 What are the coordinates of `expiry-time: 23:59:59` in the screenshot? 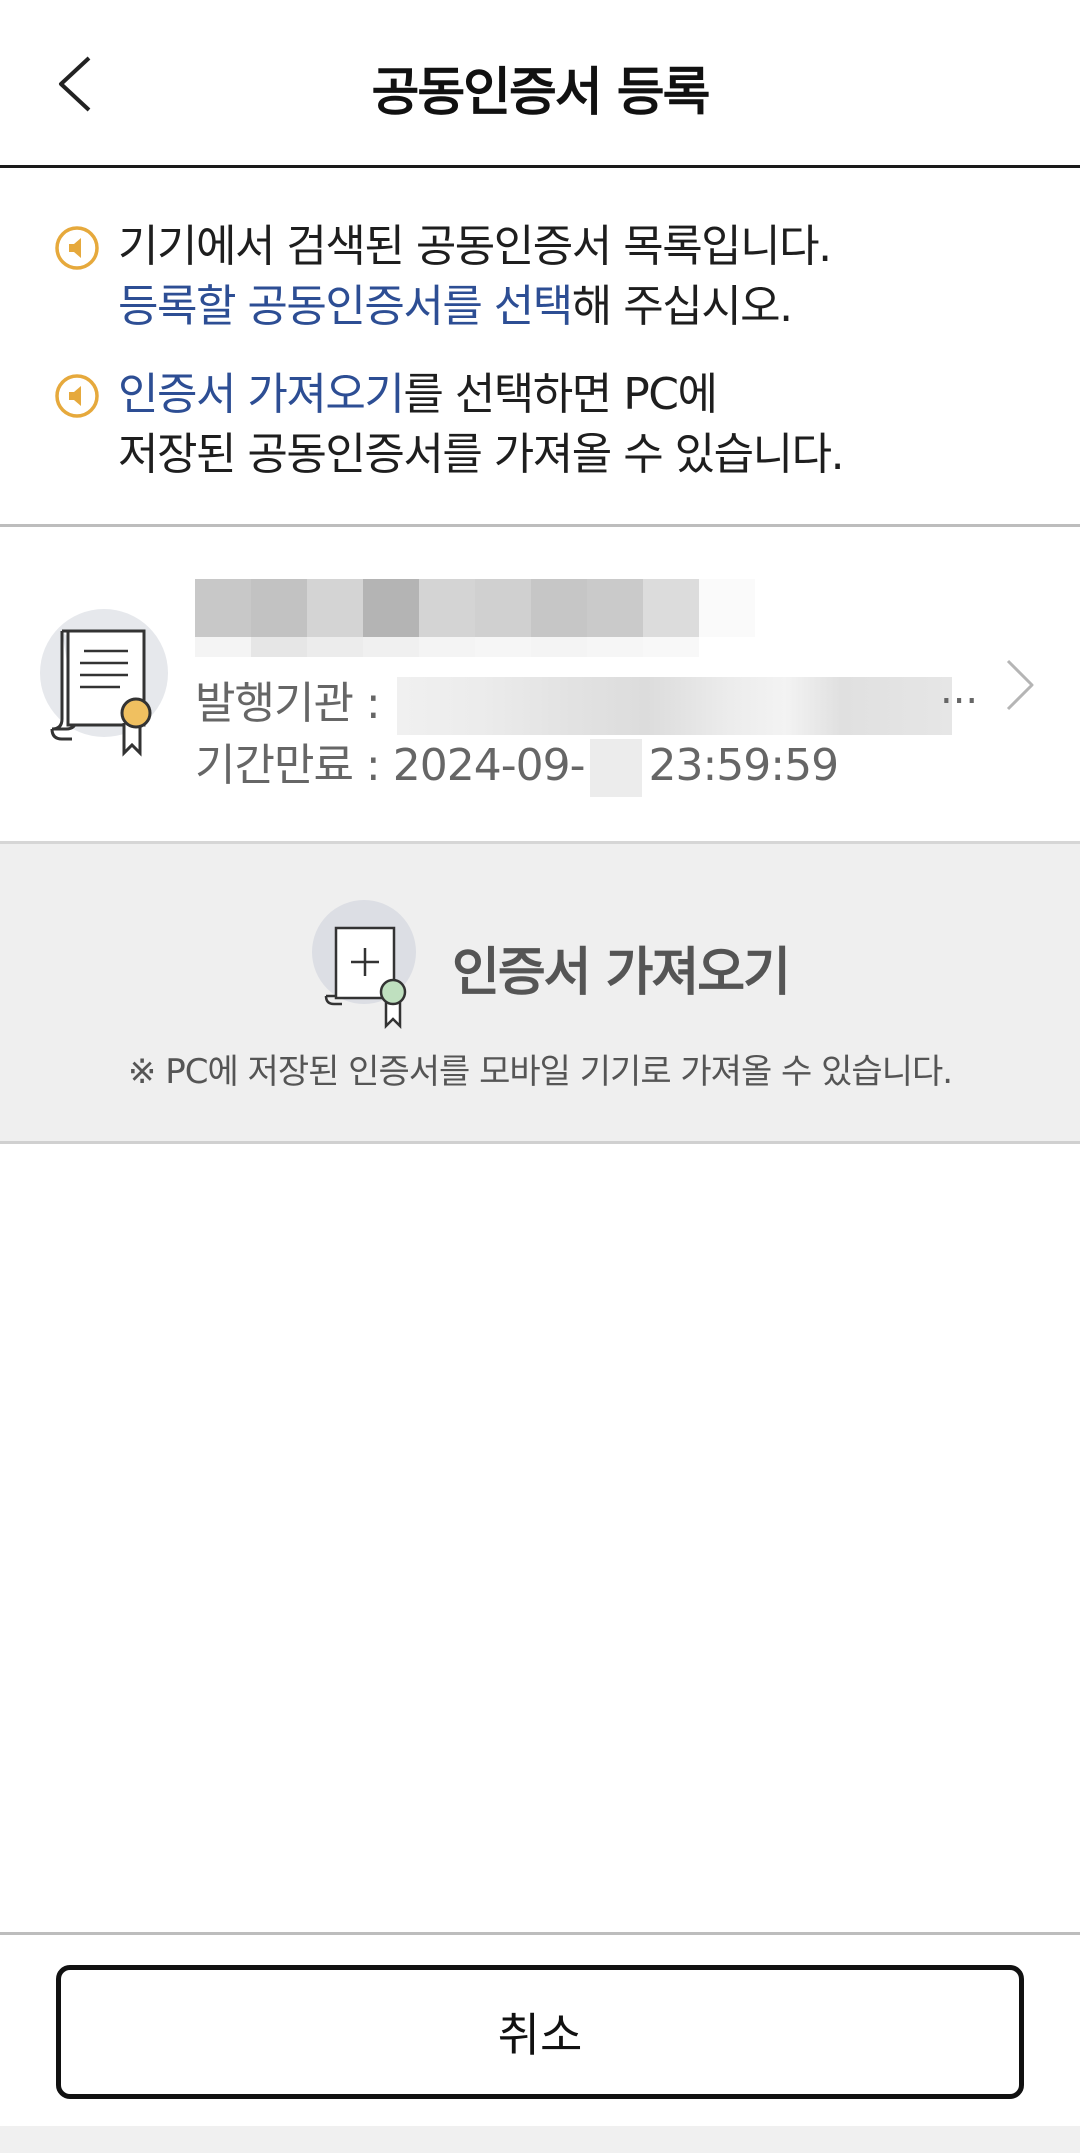 It's located at (743, 765).